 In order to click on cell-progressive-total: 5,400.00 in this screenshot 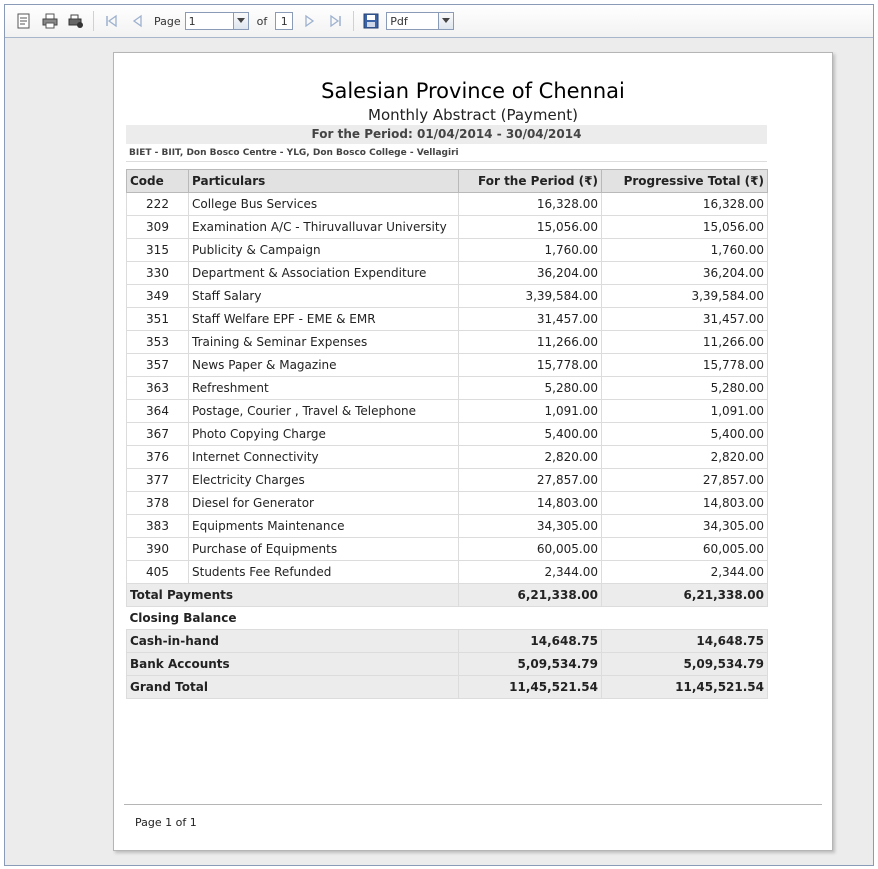, I will do `click(684, 434)`.